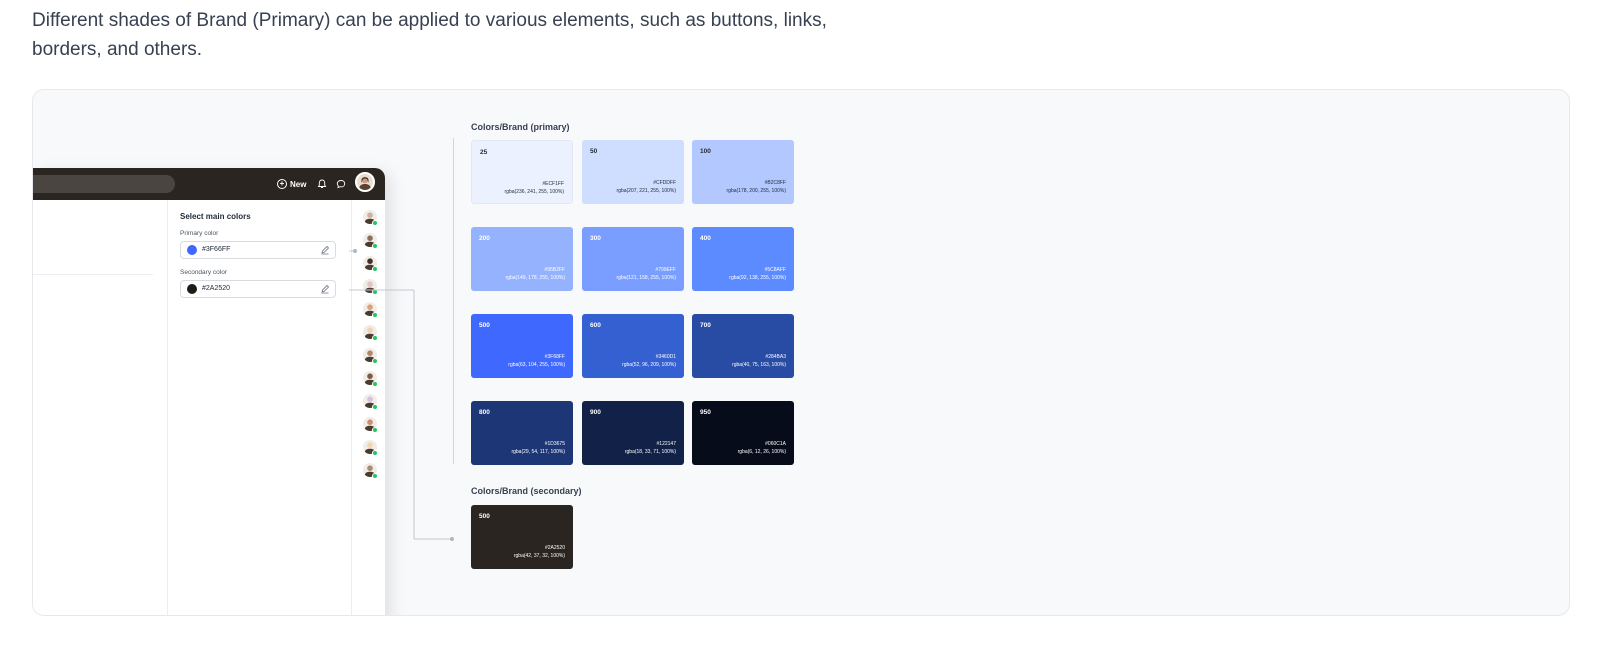 The image size is (1600, 653). What do you see at coordinates (633, 346) in the screenshot?
I see `color-card-600: 600 #3460D1 rgba(52, 96, 209, 100%)` at bounding box center [633, 346].